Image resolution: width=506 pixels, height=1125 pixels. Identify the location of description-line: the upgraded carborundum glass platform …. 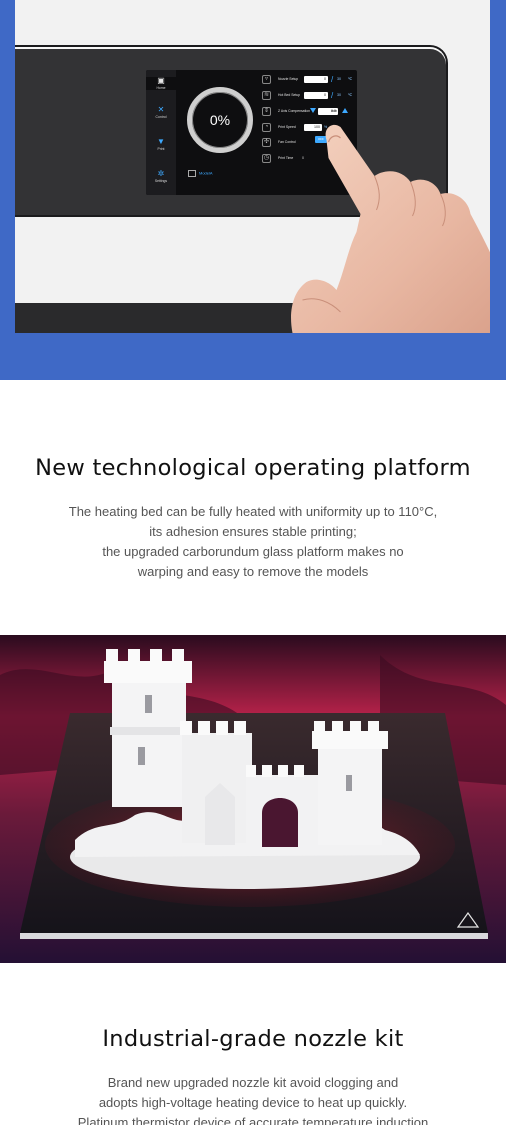
(253, 551).